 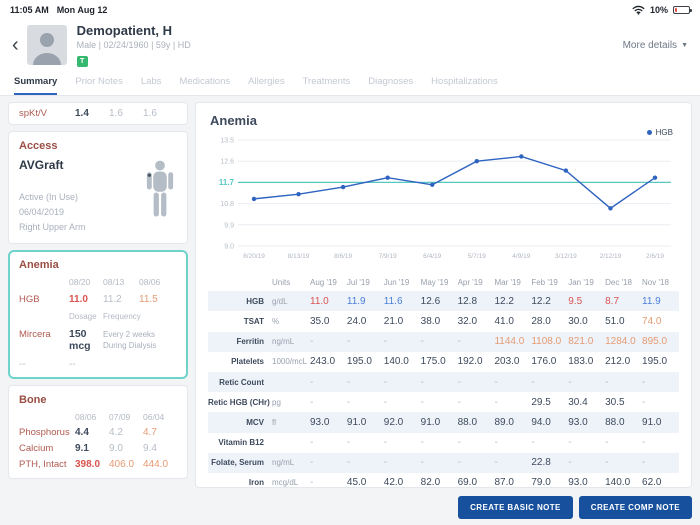 I want to click on row-unit, so click(x=291, y=443).